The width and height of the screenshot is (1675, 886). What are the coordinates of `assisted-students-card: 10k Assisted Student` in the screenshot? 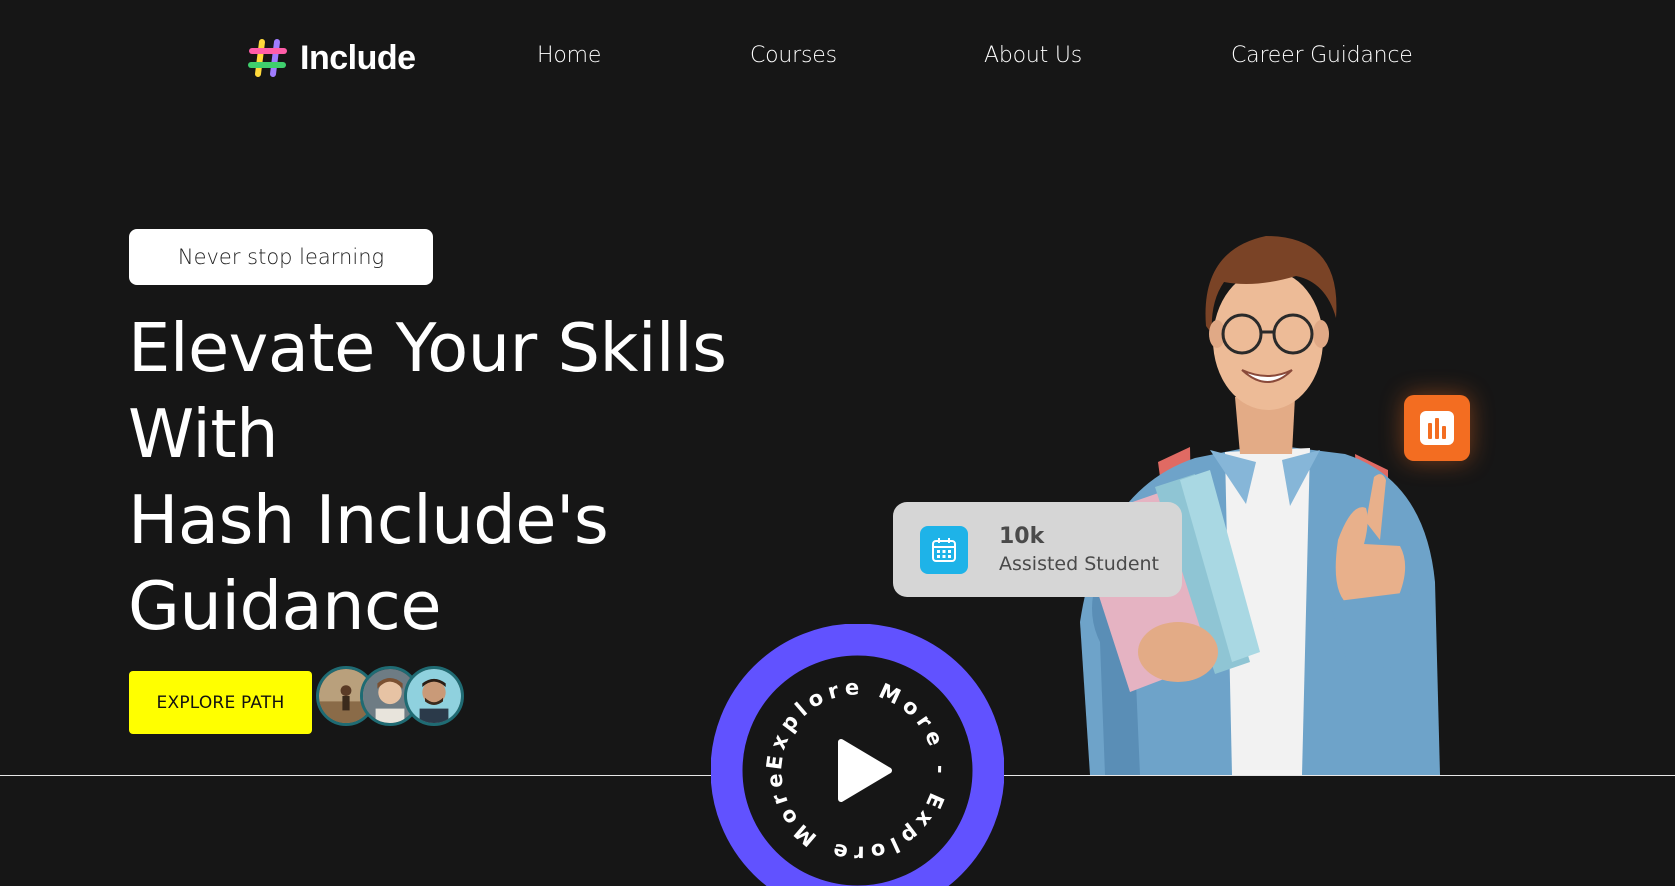 It's located at (1037, 549).